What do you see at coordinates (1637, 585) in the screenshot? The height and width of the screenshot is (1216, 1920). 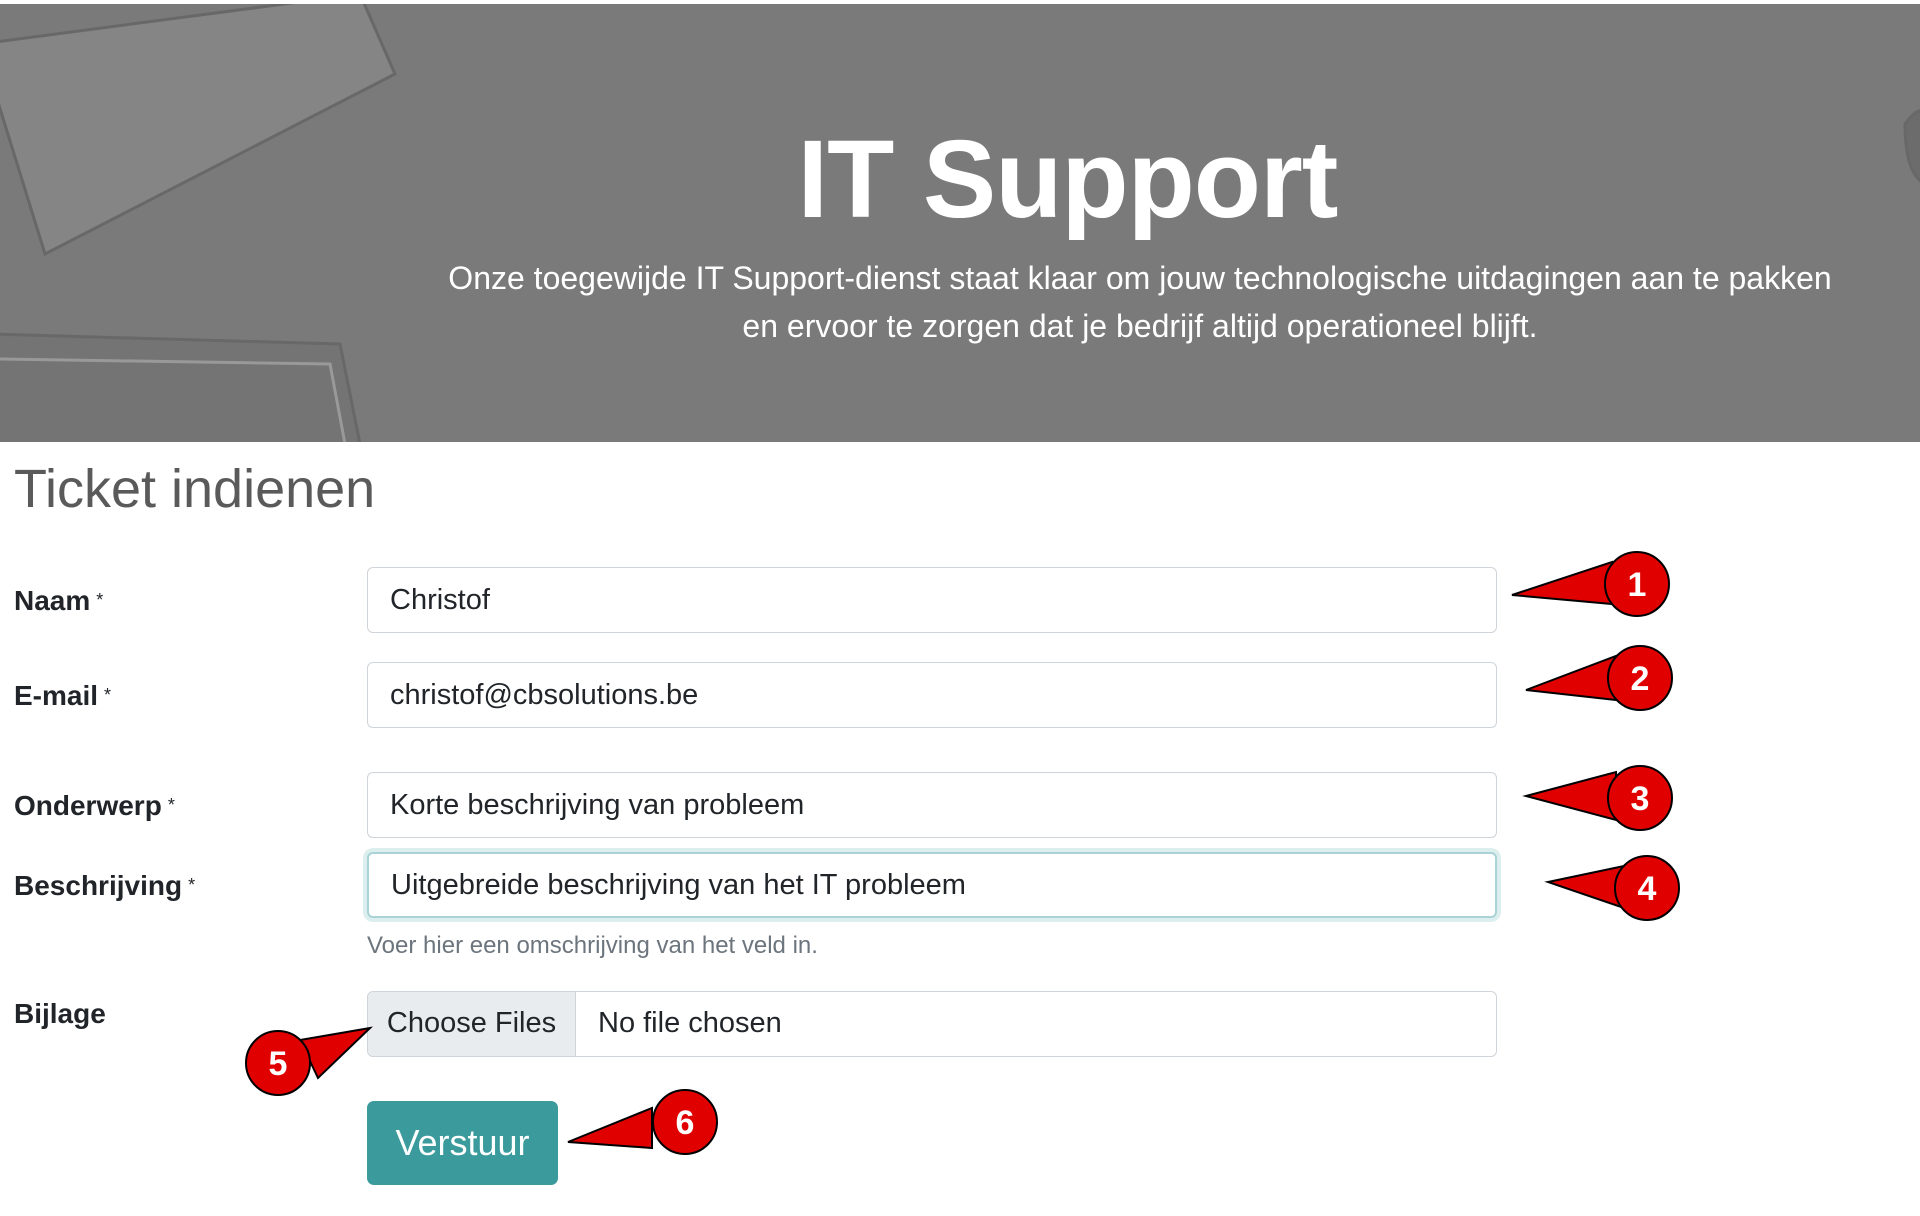 I see `annotation-number-1: 1` at bounding box center [1637, 585].